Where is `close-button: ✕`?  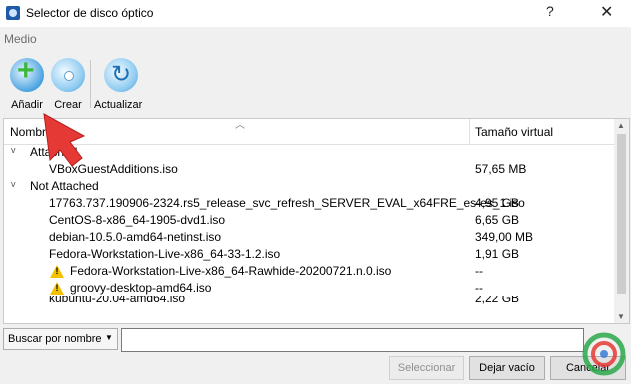
close-button: ✕ is located at coordinates (606, 12).